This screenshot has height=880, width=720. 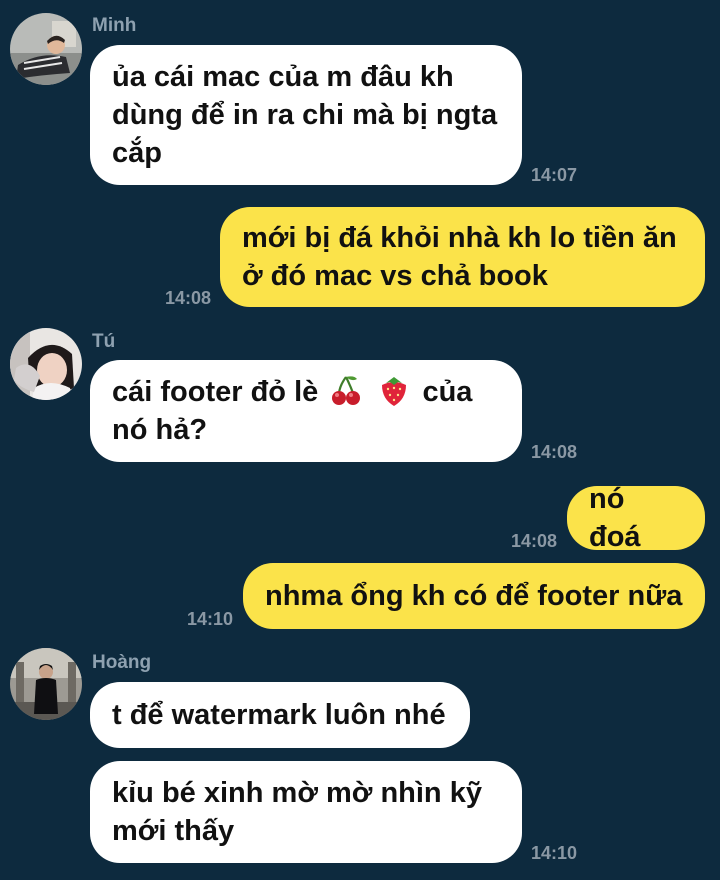 I want to click on sender-name: Tú, so click(x=104, y=341).